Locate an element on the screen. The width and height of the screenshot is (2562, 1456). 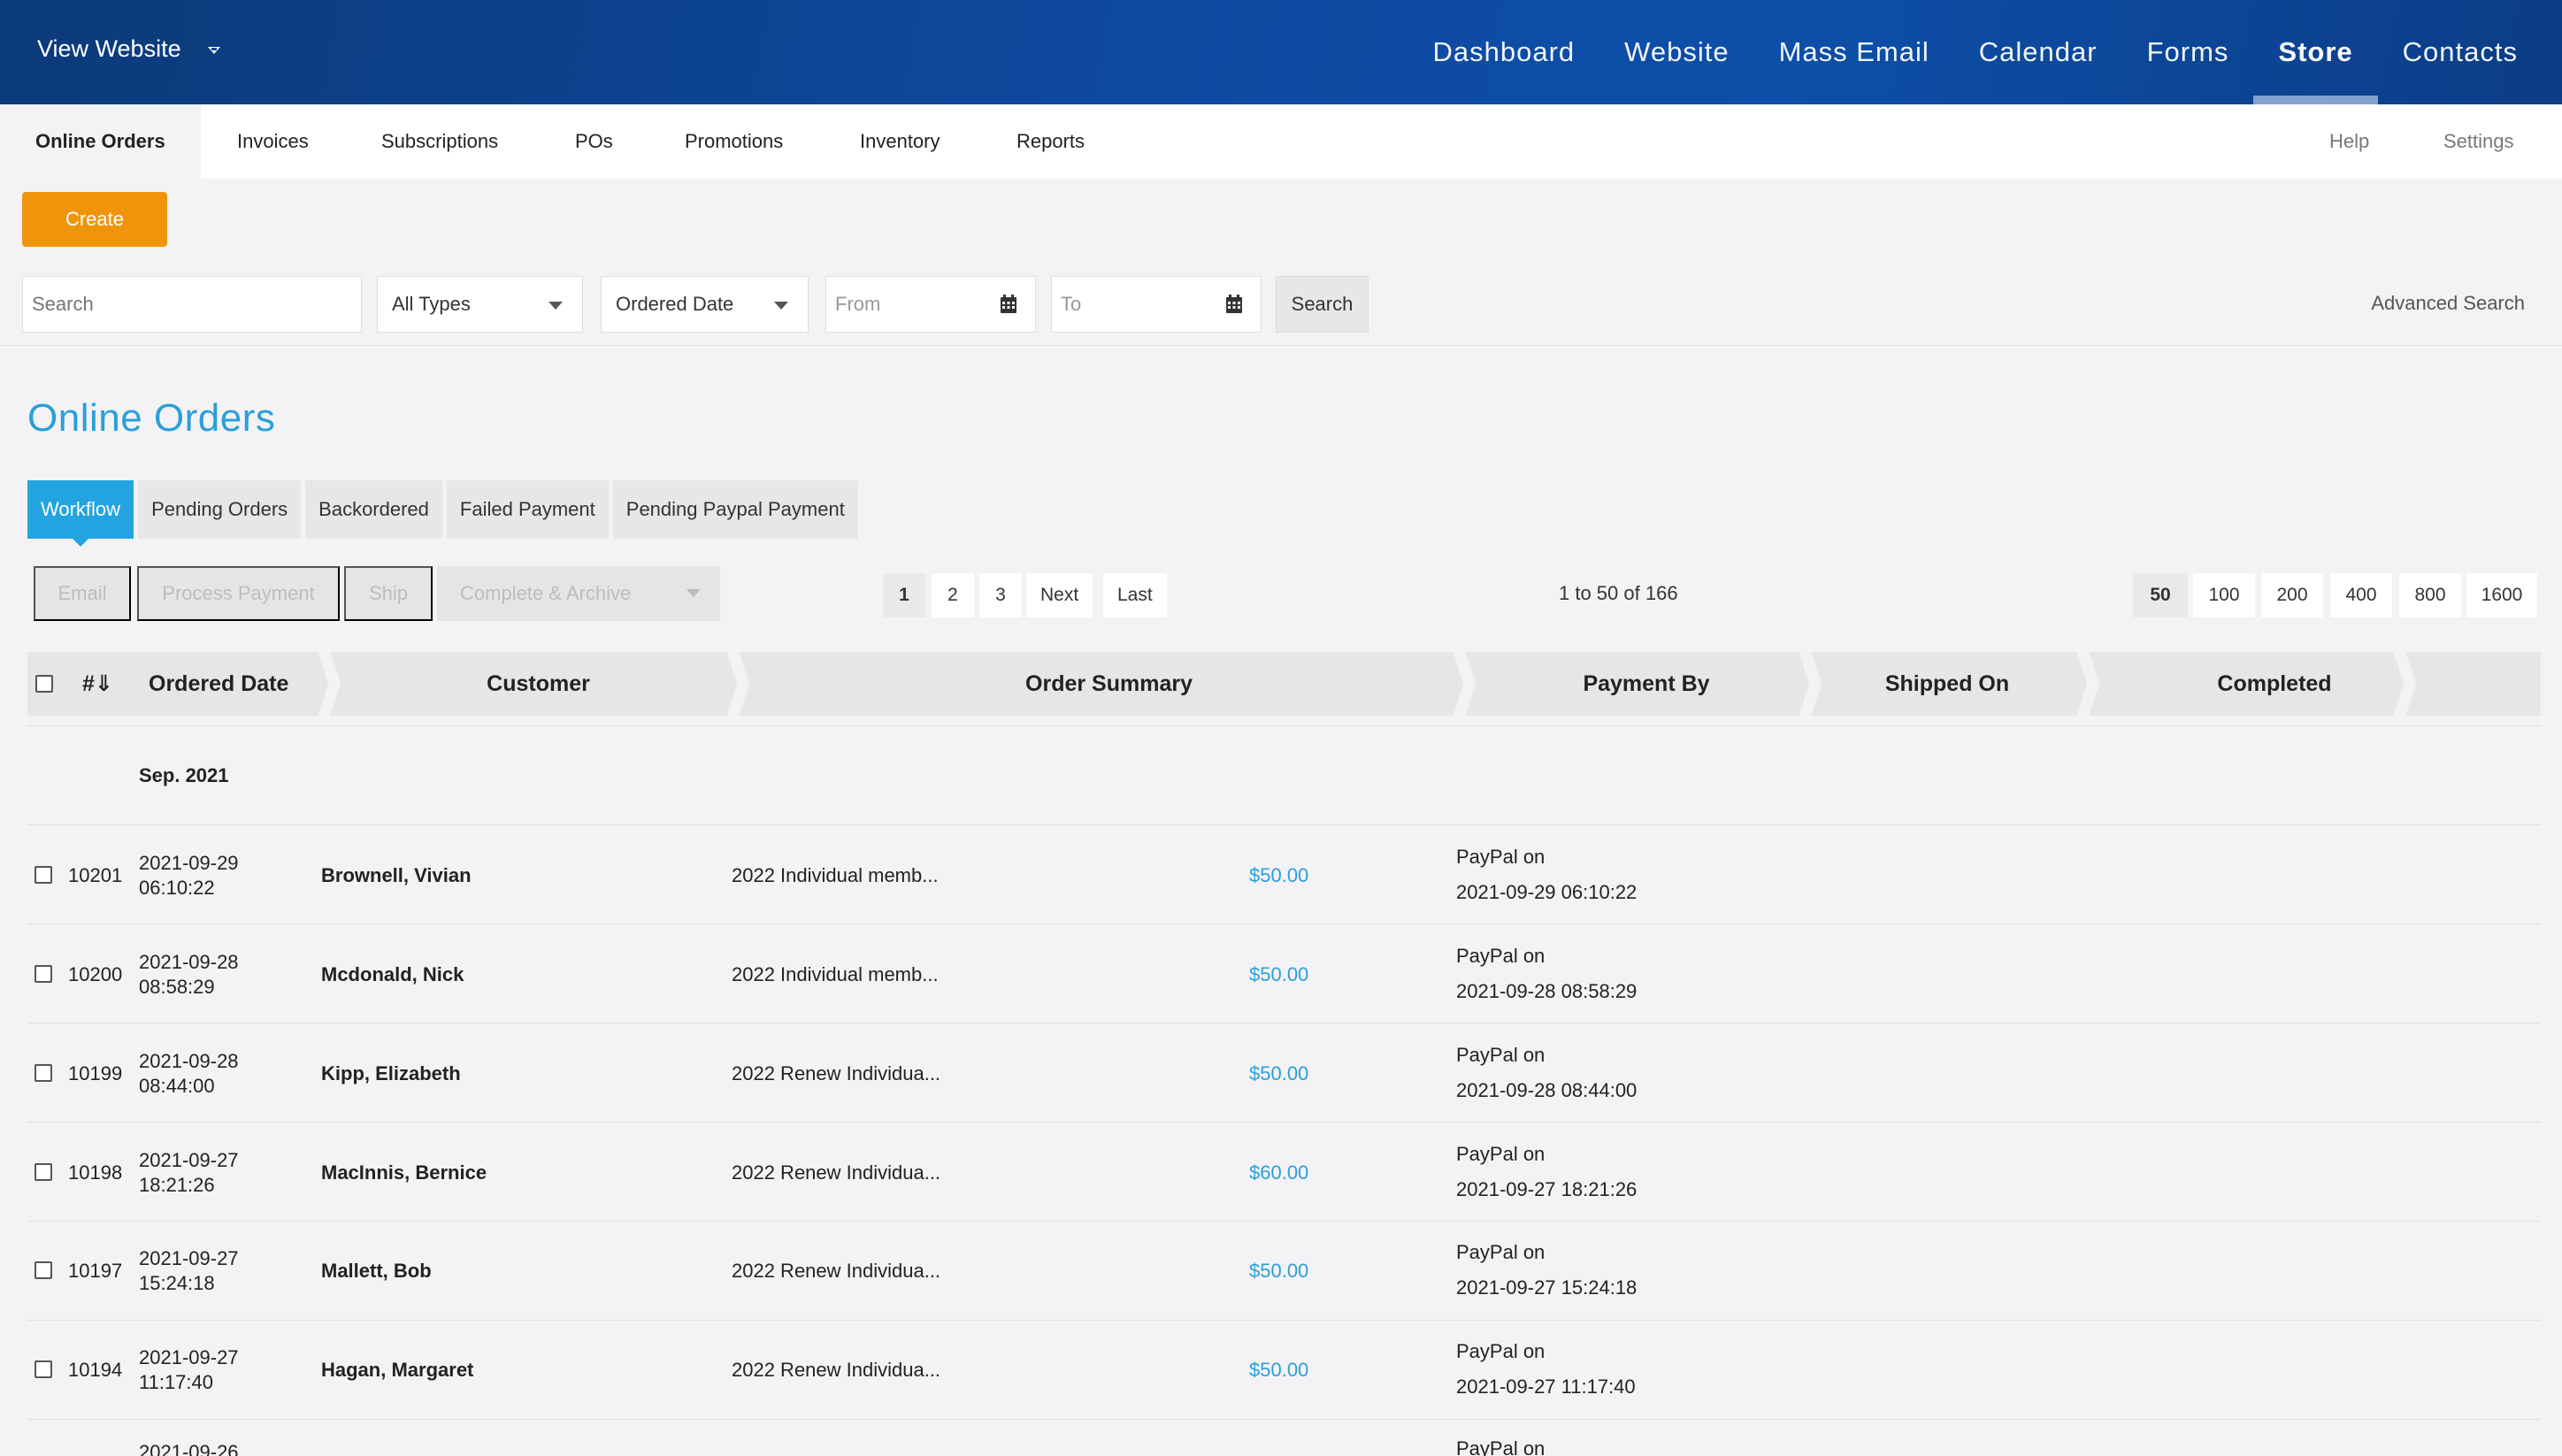
subnav-promotions: Promotions is located at coordinates (734, 141).